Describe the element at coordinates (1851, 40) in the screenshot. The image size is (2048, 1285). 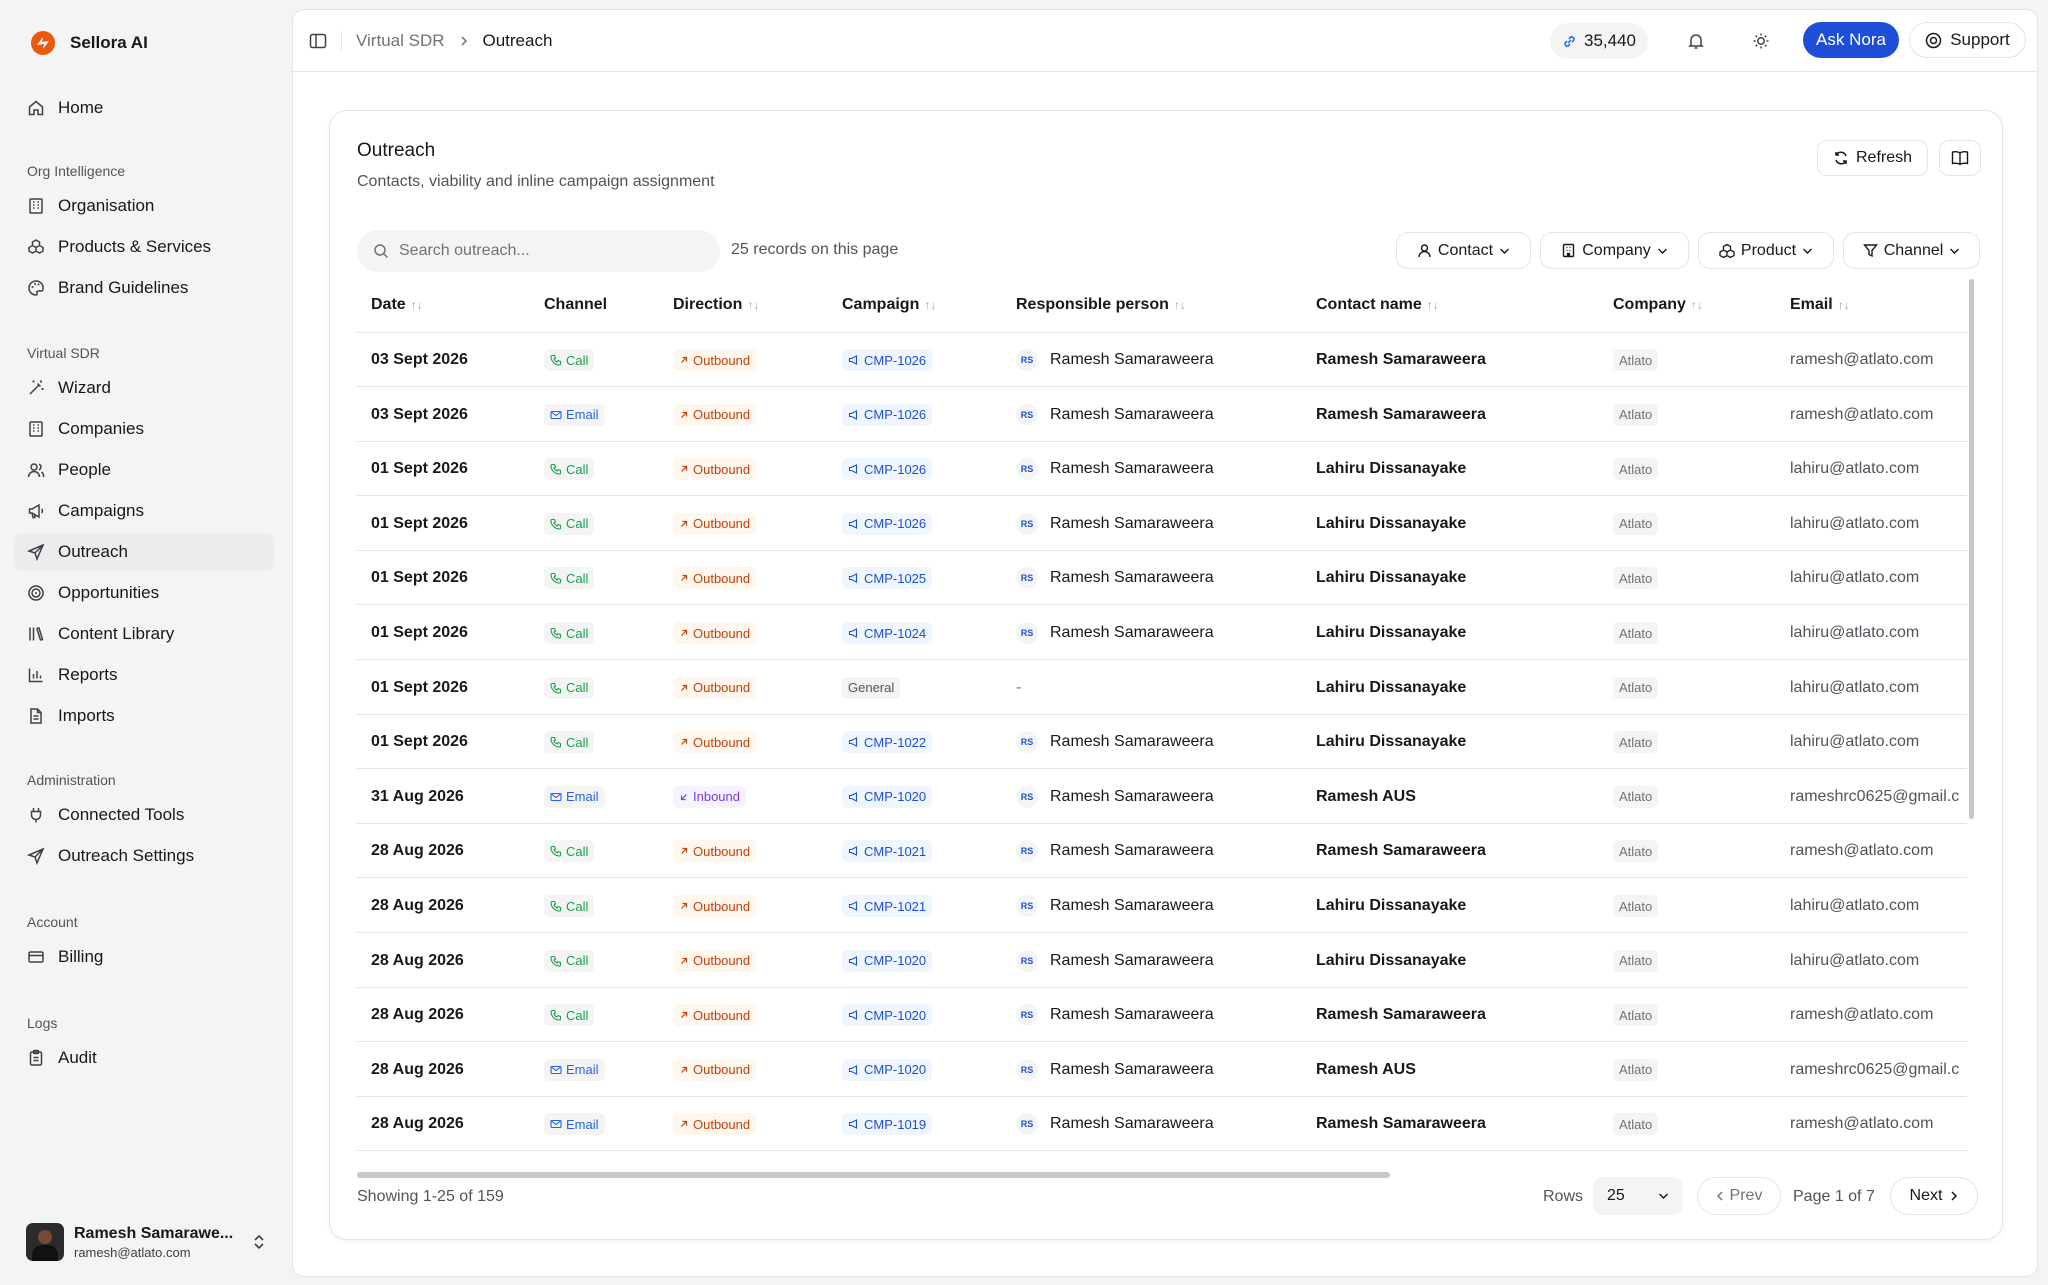
I see `ask-nora-button: Ask Nora` at that location.